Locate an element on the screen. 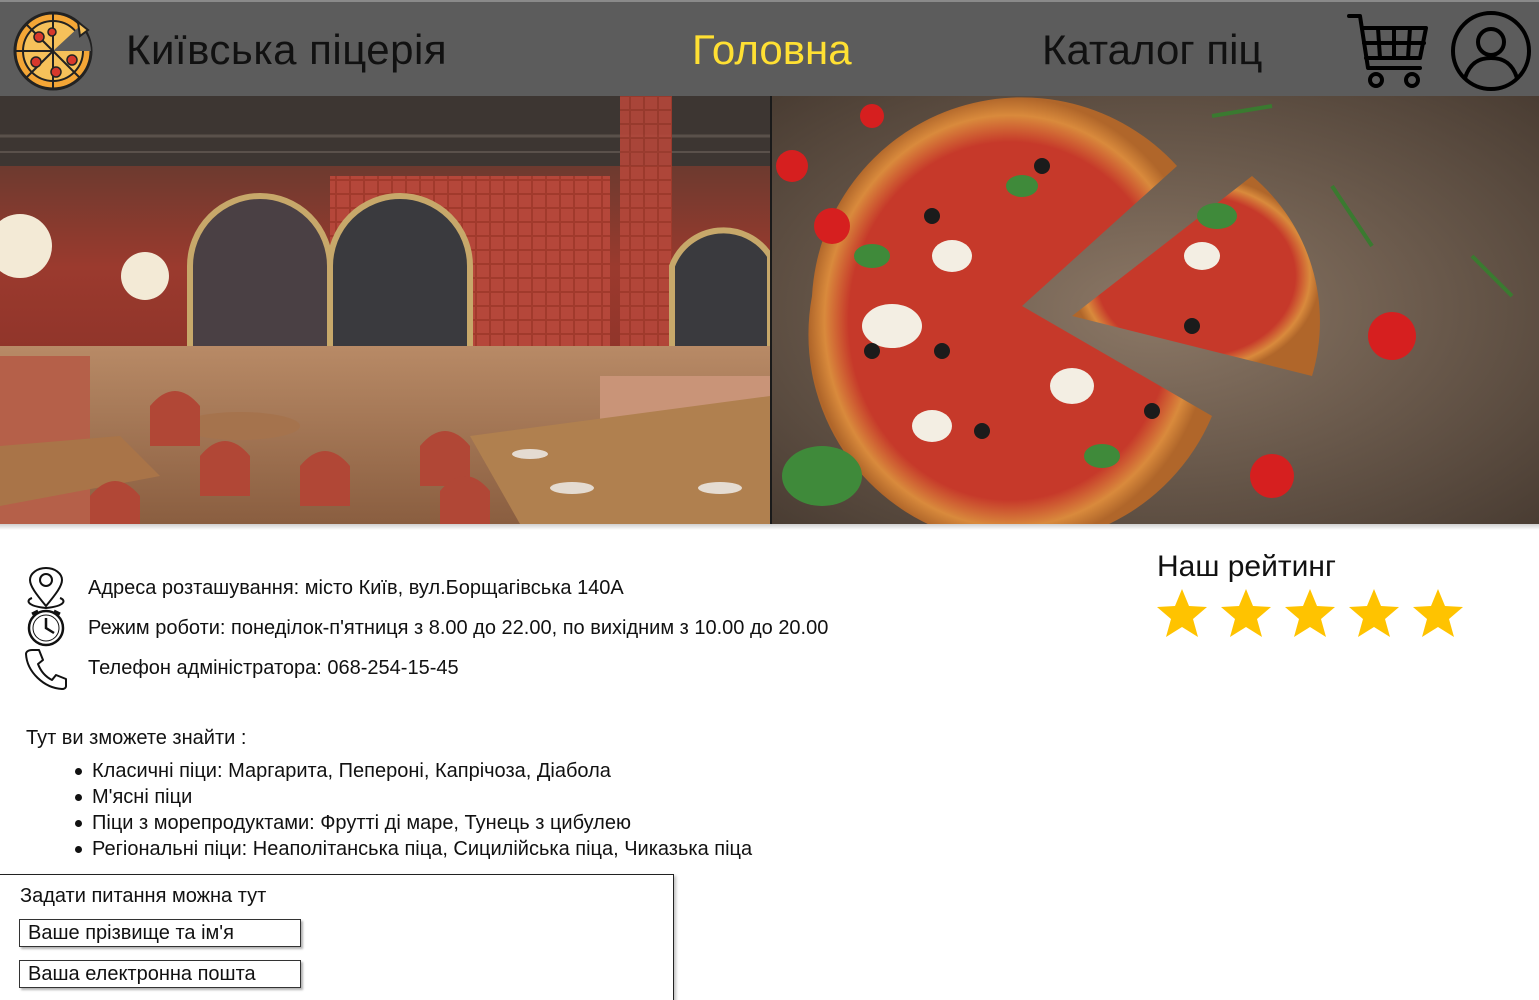 The height and width of the screenshot is (1000, 1539). question-form: Задати питання можна тут is located at coordinates (337, 937).